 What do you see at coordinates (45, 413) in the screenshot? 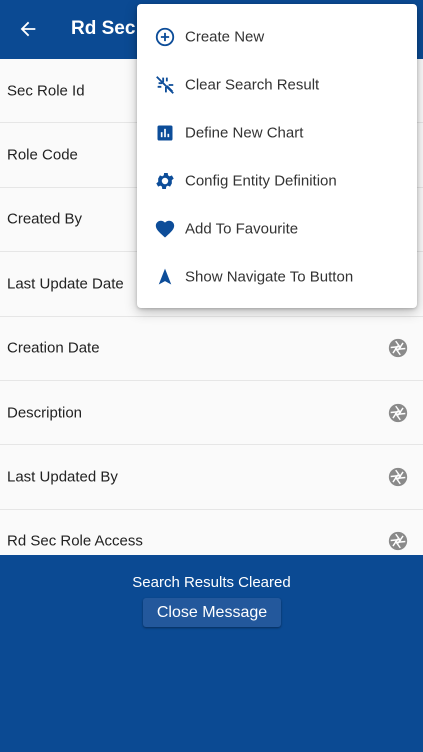
I see `field-label: Description` at bounding box center [45, 413].